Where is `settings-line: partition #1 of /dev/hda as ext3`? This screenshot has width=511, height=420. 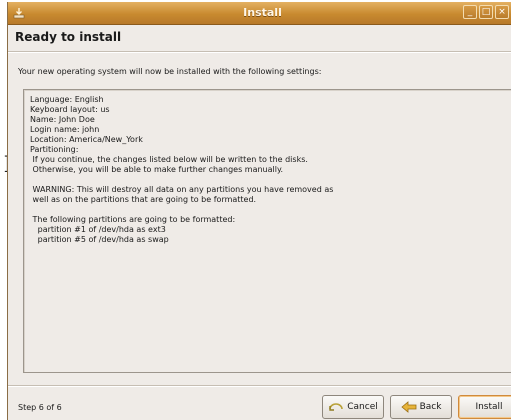 settings-line: partition #1 of /dev/hda as ext3 is located at coordinates (98, 229).